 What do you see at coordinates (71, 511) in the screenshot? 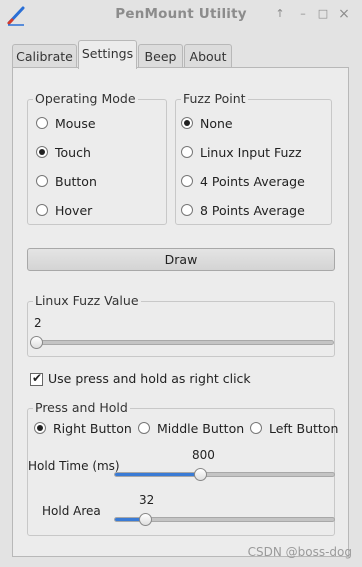
I see `hold-area-label: Hold Area` at bounding box center [71, 511].